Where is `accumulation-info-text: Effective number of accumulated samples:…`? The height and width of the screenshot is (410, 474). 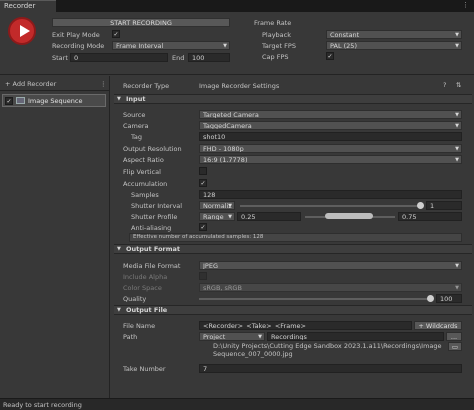
accumulation-info-text: Effective number of accumulated samples:… is located at coordinates (198, 237).